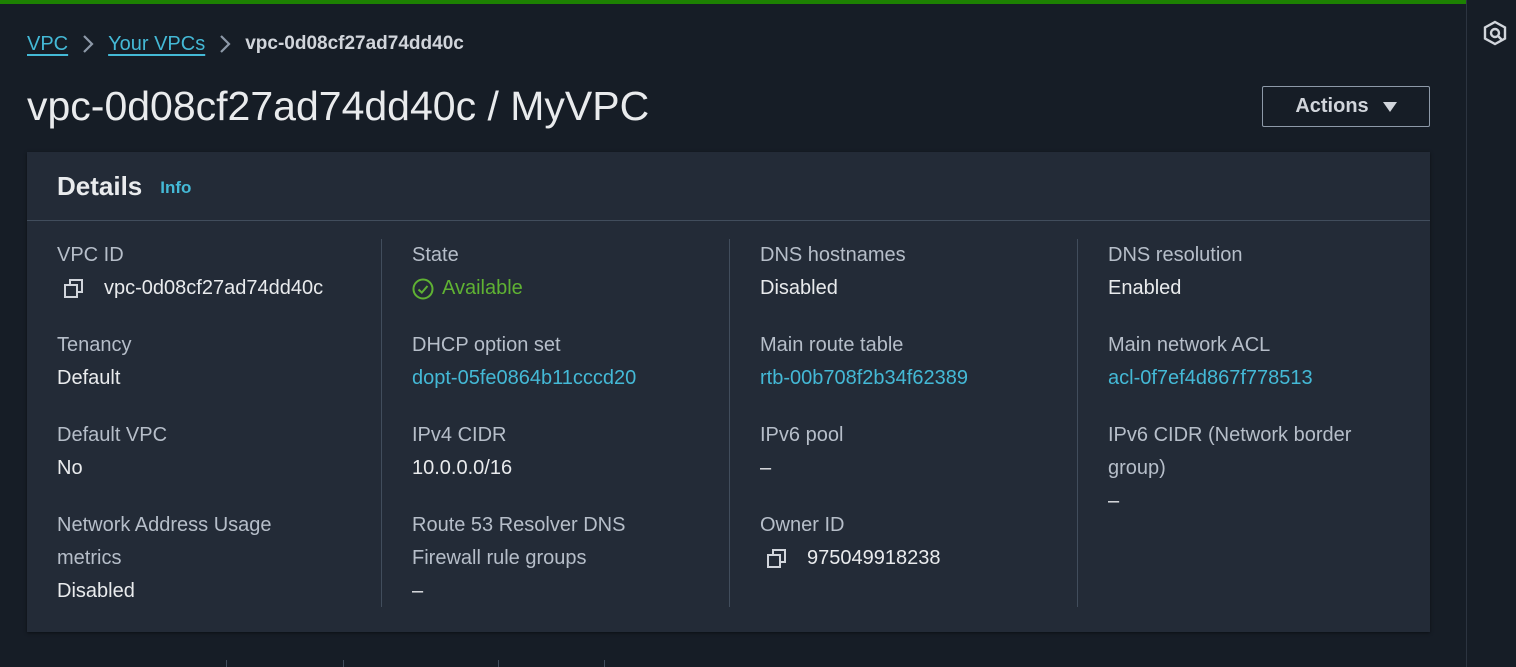 The width and height of the screenshot is (1516, 667). What do you see at coordinates (802, 435) in the screenshot?
I see `field-label: IPv6 pool` at bounding box center [802, 435].